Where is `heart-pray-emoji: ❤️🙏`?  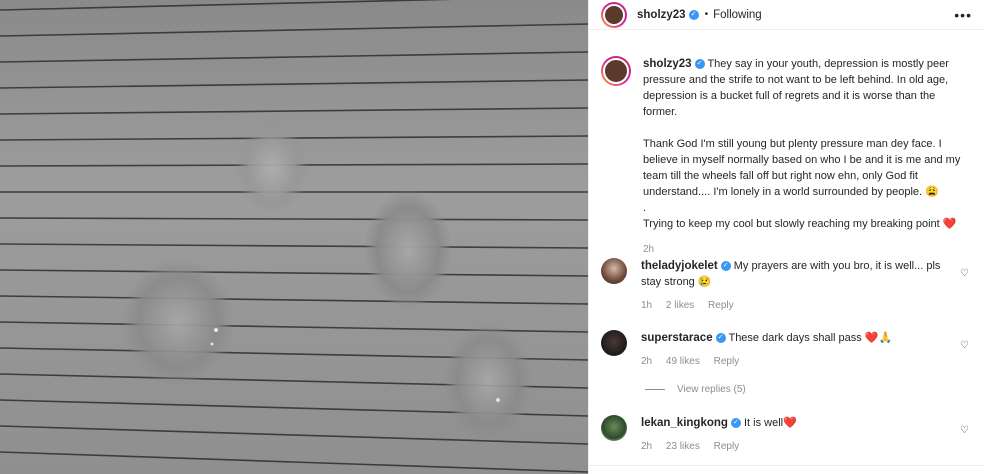 heart-pray-emoji: ❤️🙏 is located at coordinates (878, 338).